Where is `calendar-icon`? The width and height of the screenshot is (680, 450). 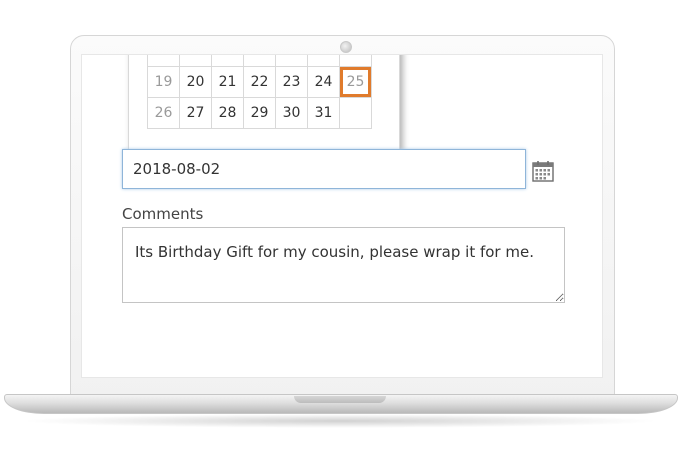 calendar-icon is located at coordinates (543, 171).